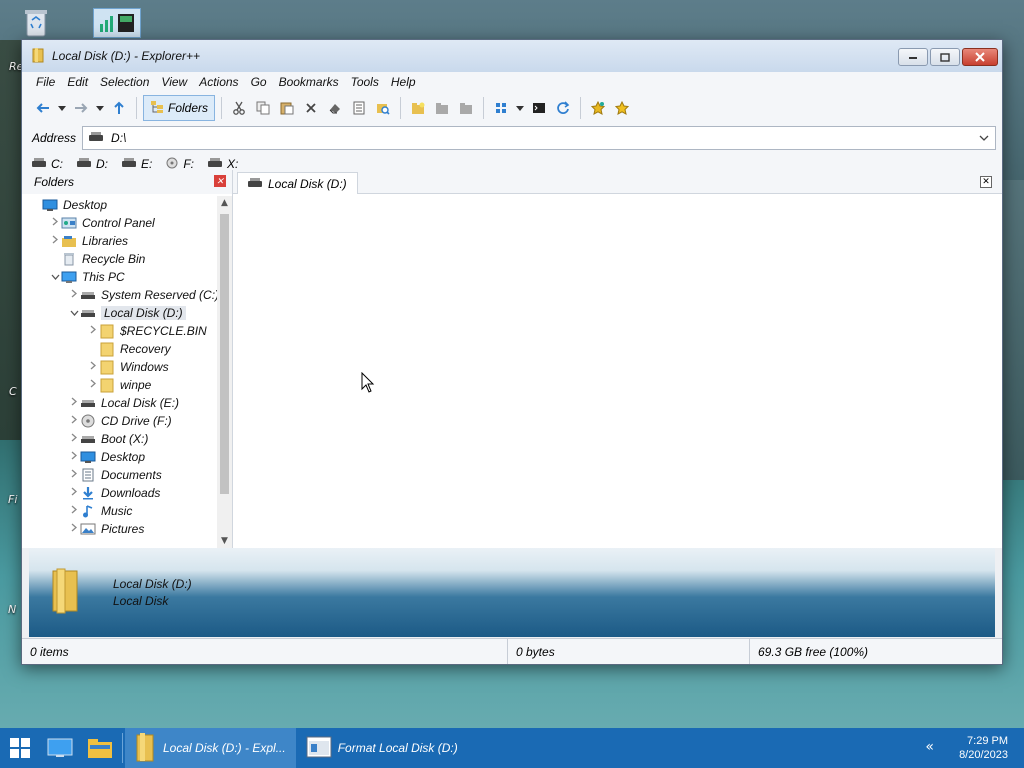 This screenshot has height=768, width=1024. Describe the element at coordinates (174, 82) in the screenshot. I see `menu-view: View` at that location.